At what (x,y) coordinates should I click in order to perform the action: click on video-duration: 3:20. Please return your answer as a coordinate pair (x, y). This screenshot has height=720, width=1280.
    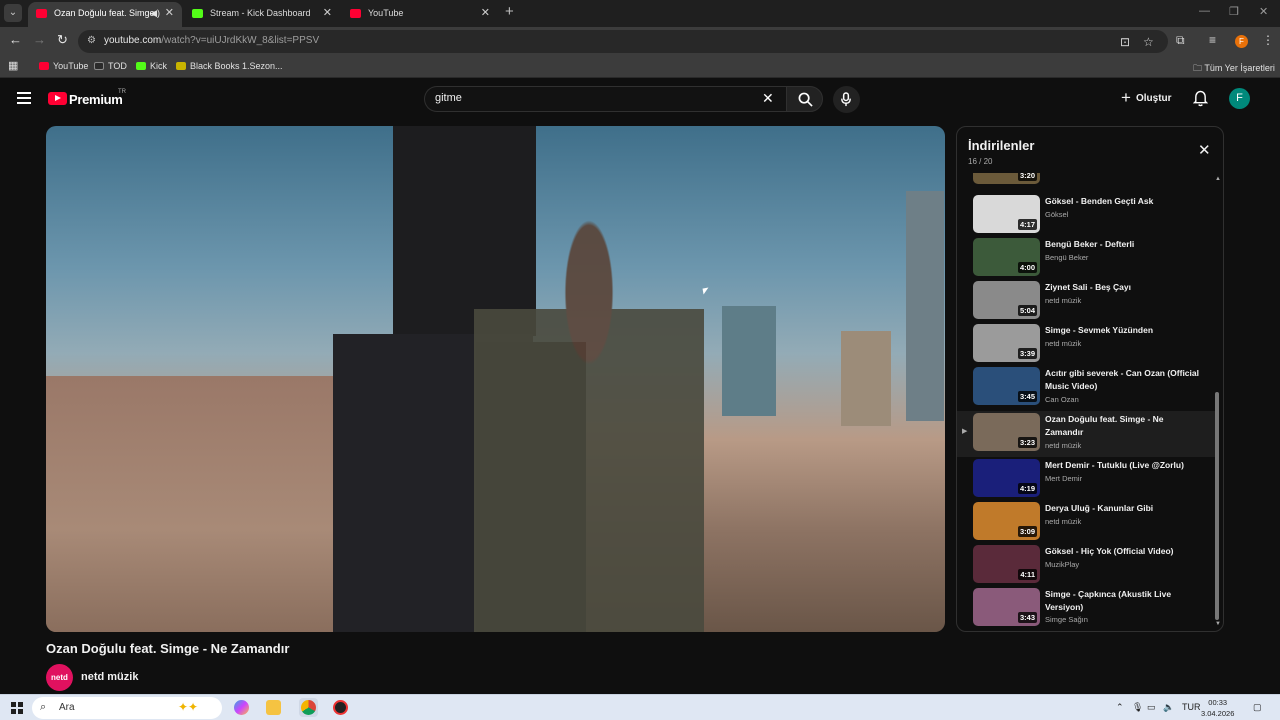
    Looking at the image, I should click on (1027, 177).